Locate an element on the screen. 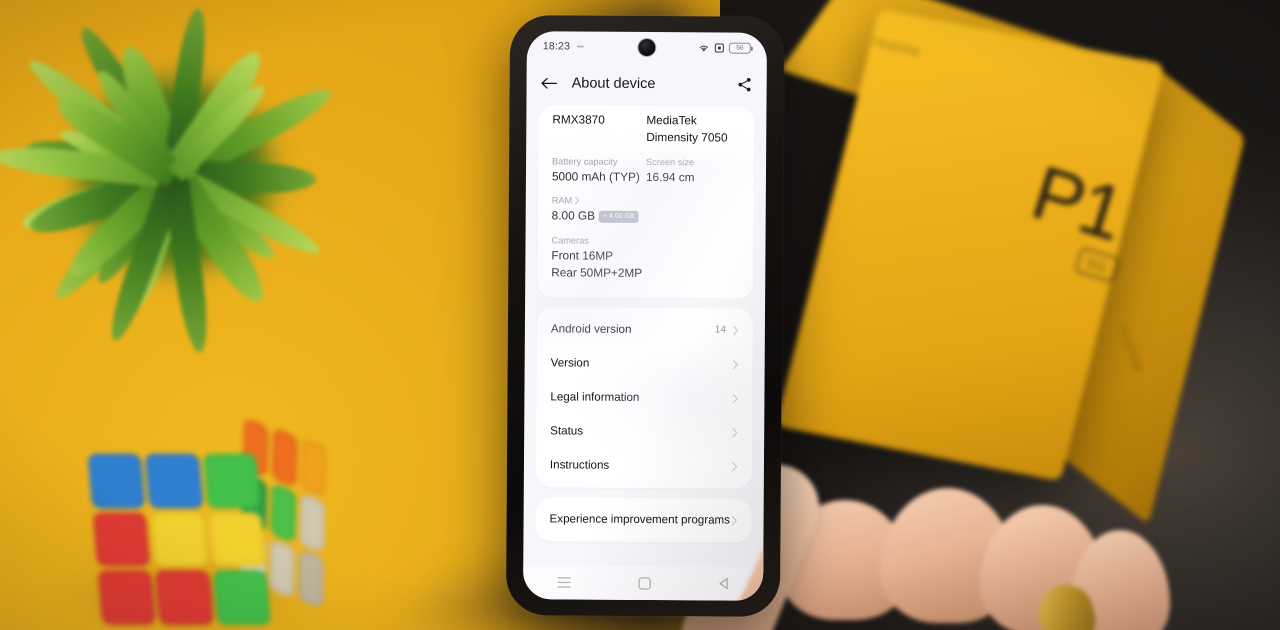  spec-screen: Screen size 16.94 cm is located at coordinates (693, 166).